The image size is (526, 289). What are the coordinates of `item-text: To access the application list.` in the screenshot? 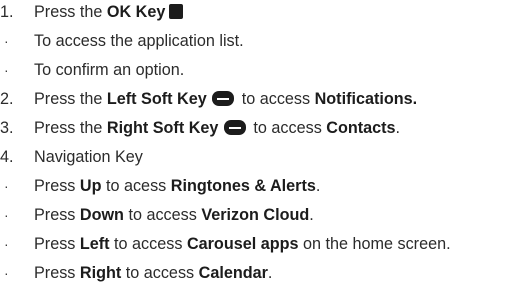 It's located at (139, 41).